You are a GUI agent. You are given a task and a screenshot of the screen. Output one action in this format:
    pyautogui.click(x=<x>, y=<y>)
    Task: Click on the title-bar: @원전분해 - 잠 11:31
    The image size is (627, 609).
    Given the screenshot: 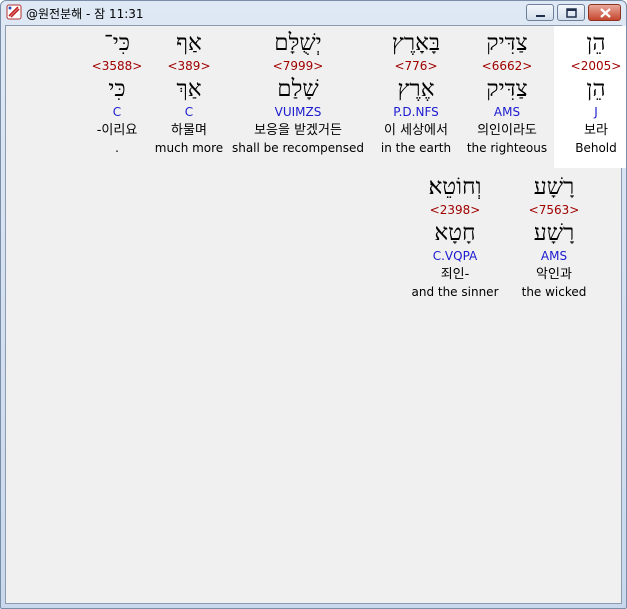 What is the action you would take?
    pyautogui.click(x=313, y=13)
    